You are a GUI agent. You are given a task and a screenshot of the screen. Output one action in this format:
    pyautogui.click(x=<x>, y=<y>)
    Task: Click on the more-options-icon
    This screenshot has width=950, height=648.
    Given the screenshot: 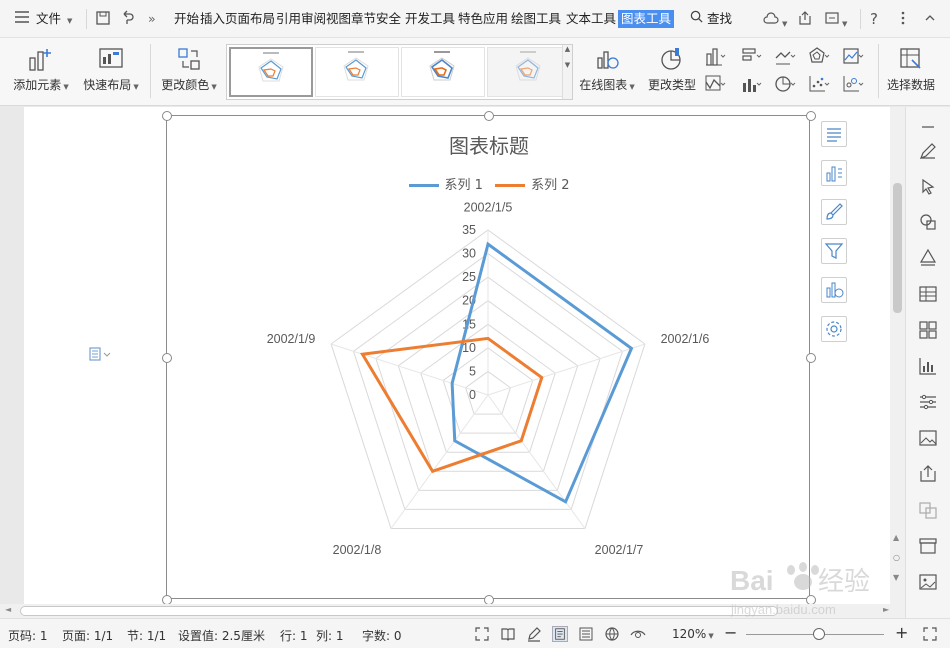 What is the action you would take?
    pyautogui.click(x=903, y=19)
    